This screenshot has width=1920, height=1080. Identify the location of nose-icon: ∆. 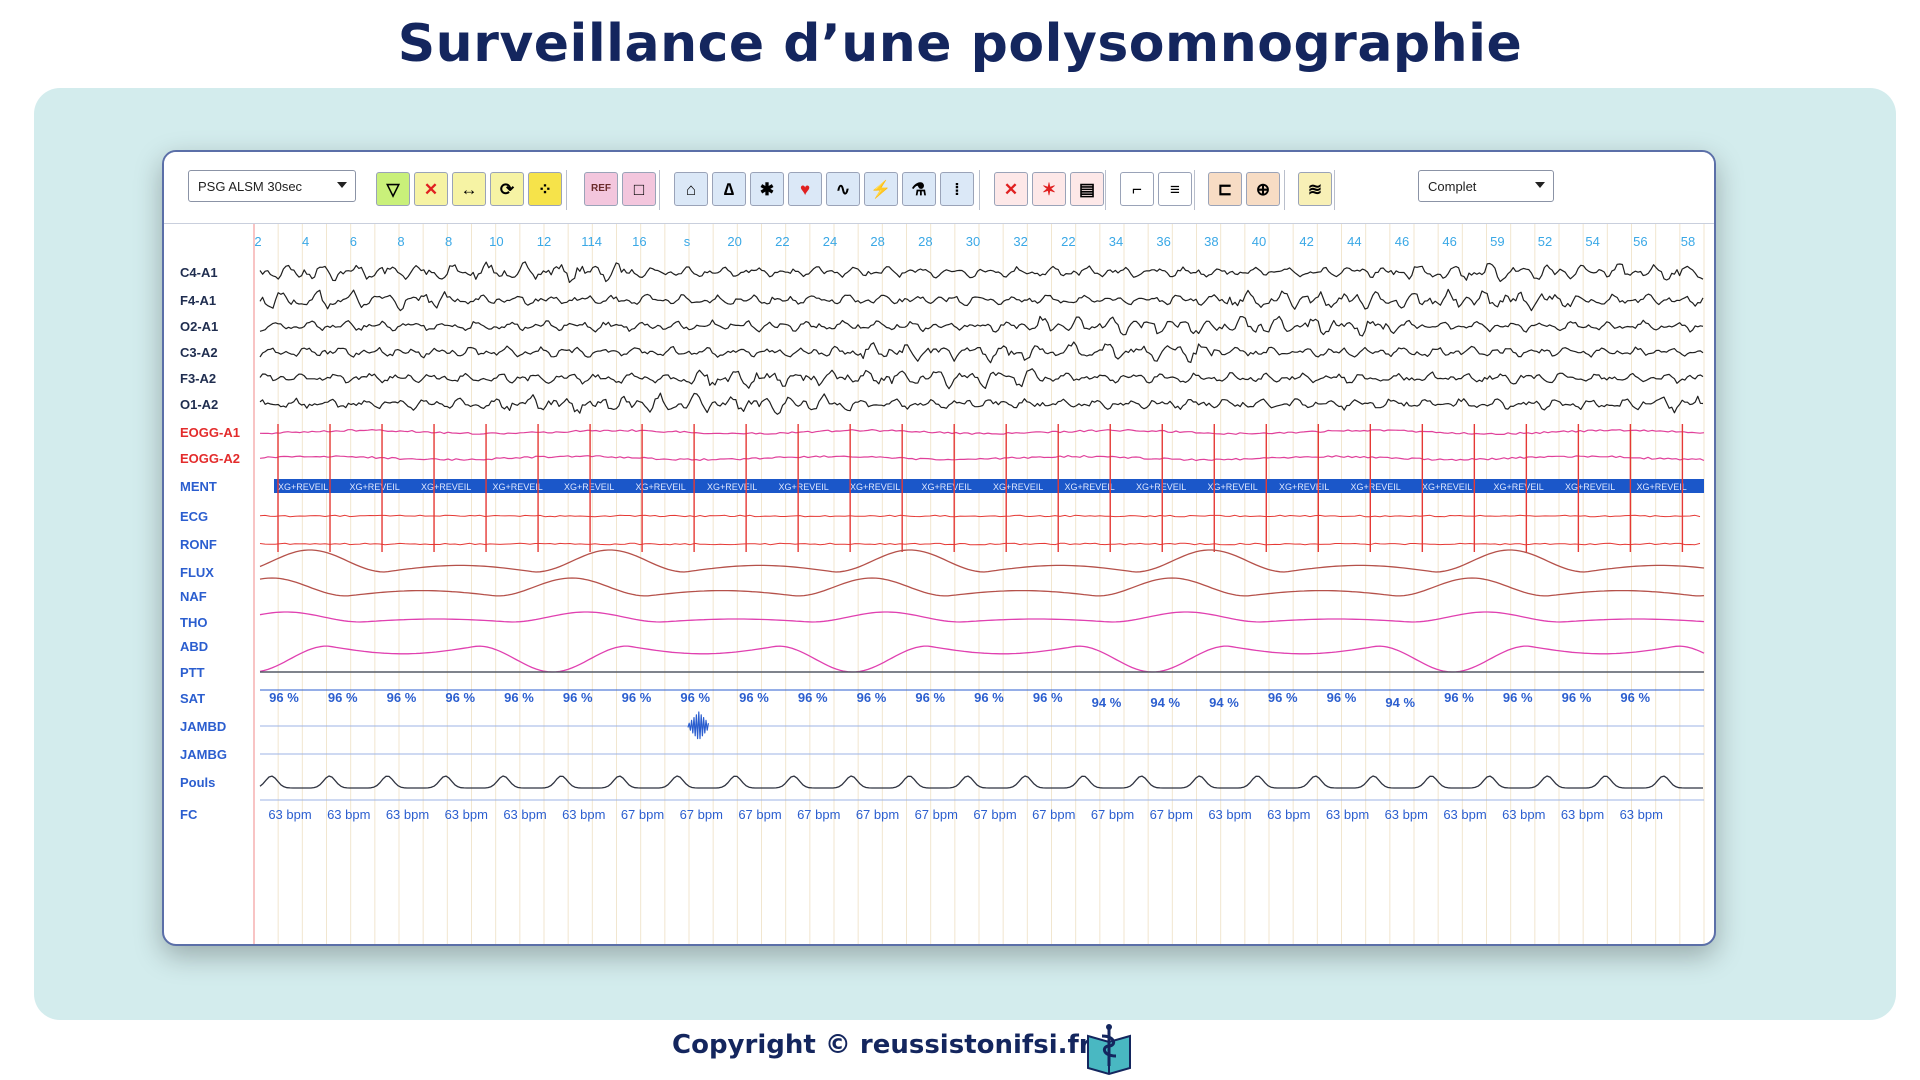
(729, 189).